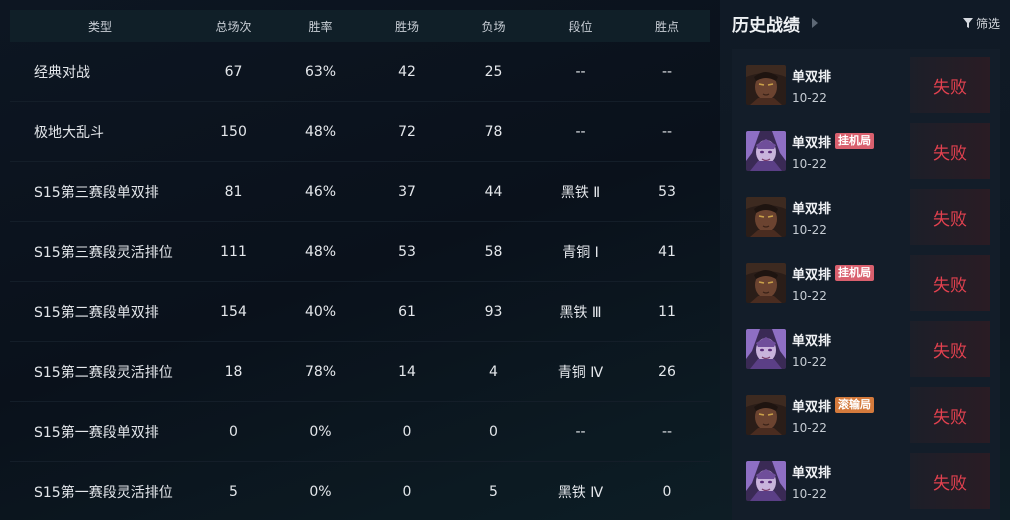  What do you see at coordinates (580, 192) in the screenshot?
I see `cell-rank: 黑铁 Ⅱ` at bounding box center [580, 192].